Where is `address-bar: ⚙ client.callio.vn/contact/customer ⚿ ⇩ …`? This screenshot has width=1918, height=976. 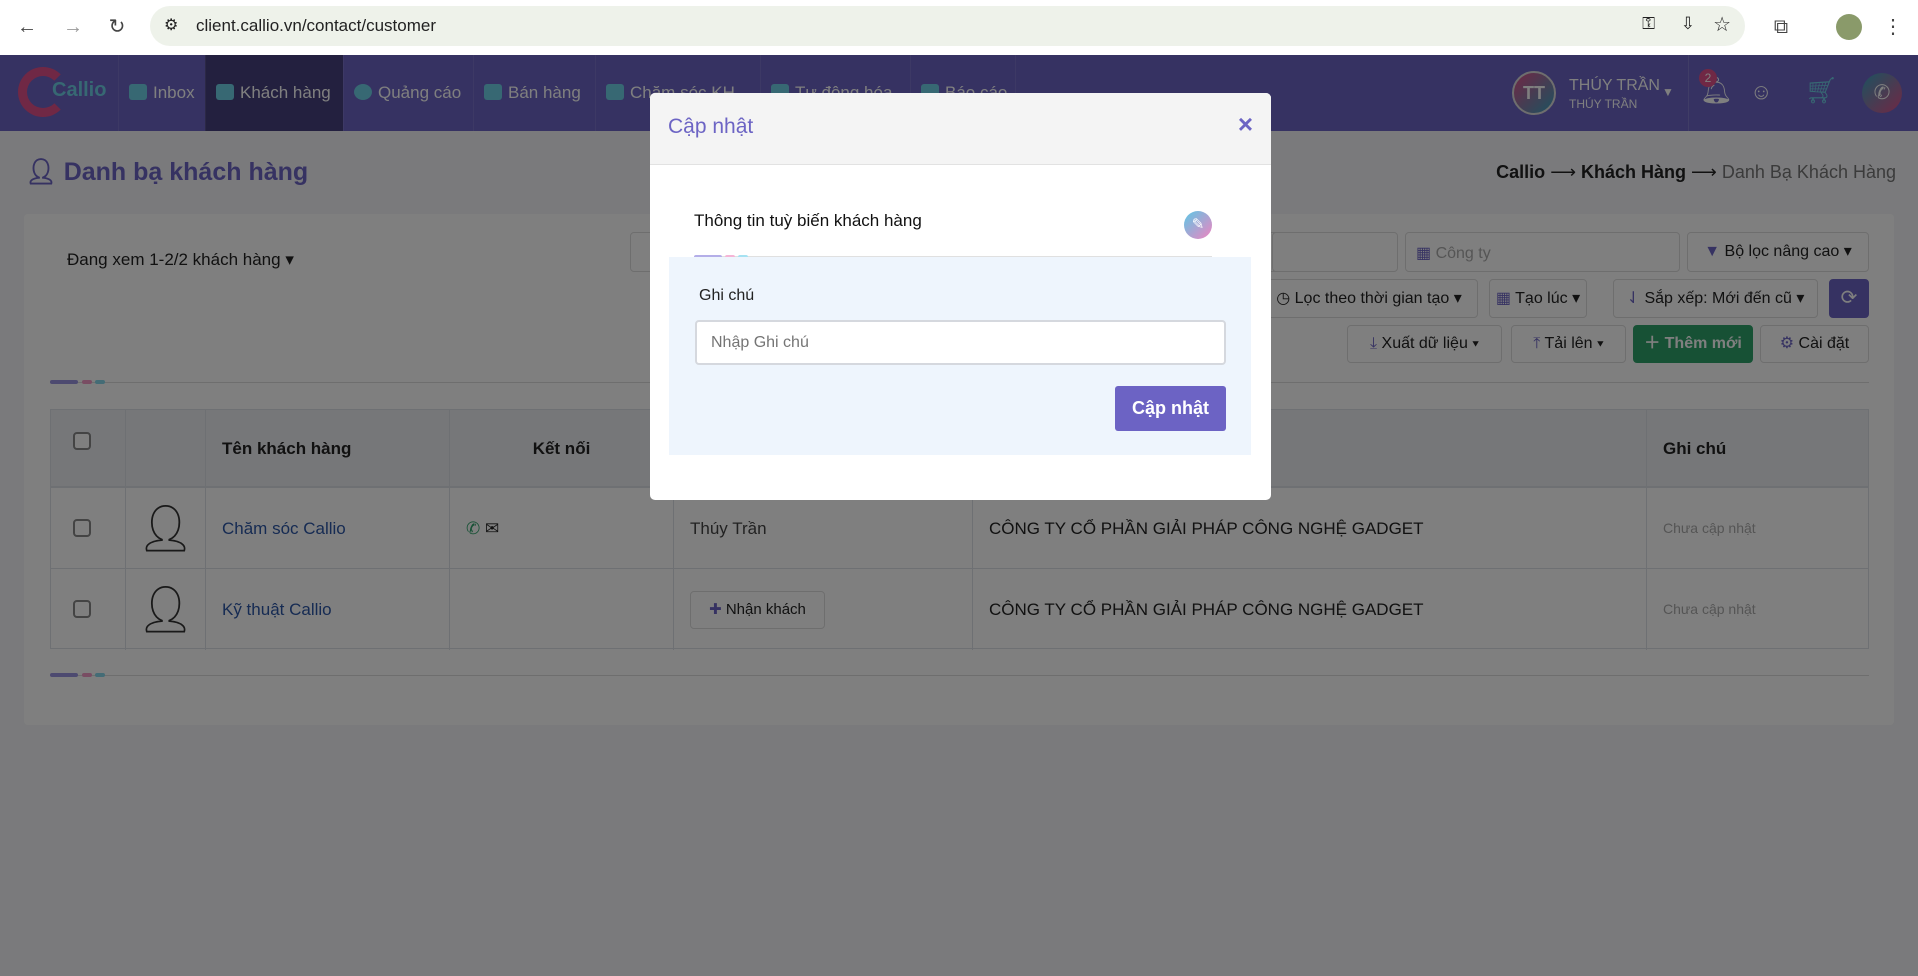
address-bar: ⚙ client.callio.vn/contact/customer ⚿ ⇩ … is located at coordinates (947, 26).